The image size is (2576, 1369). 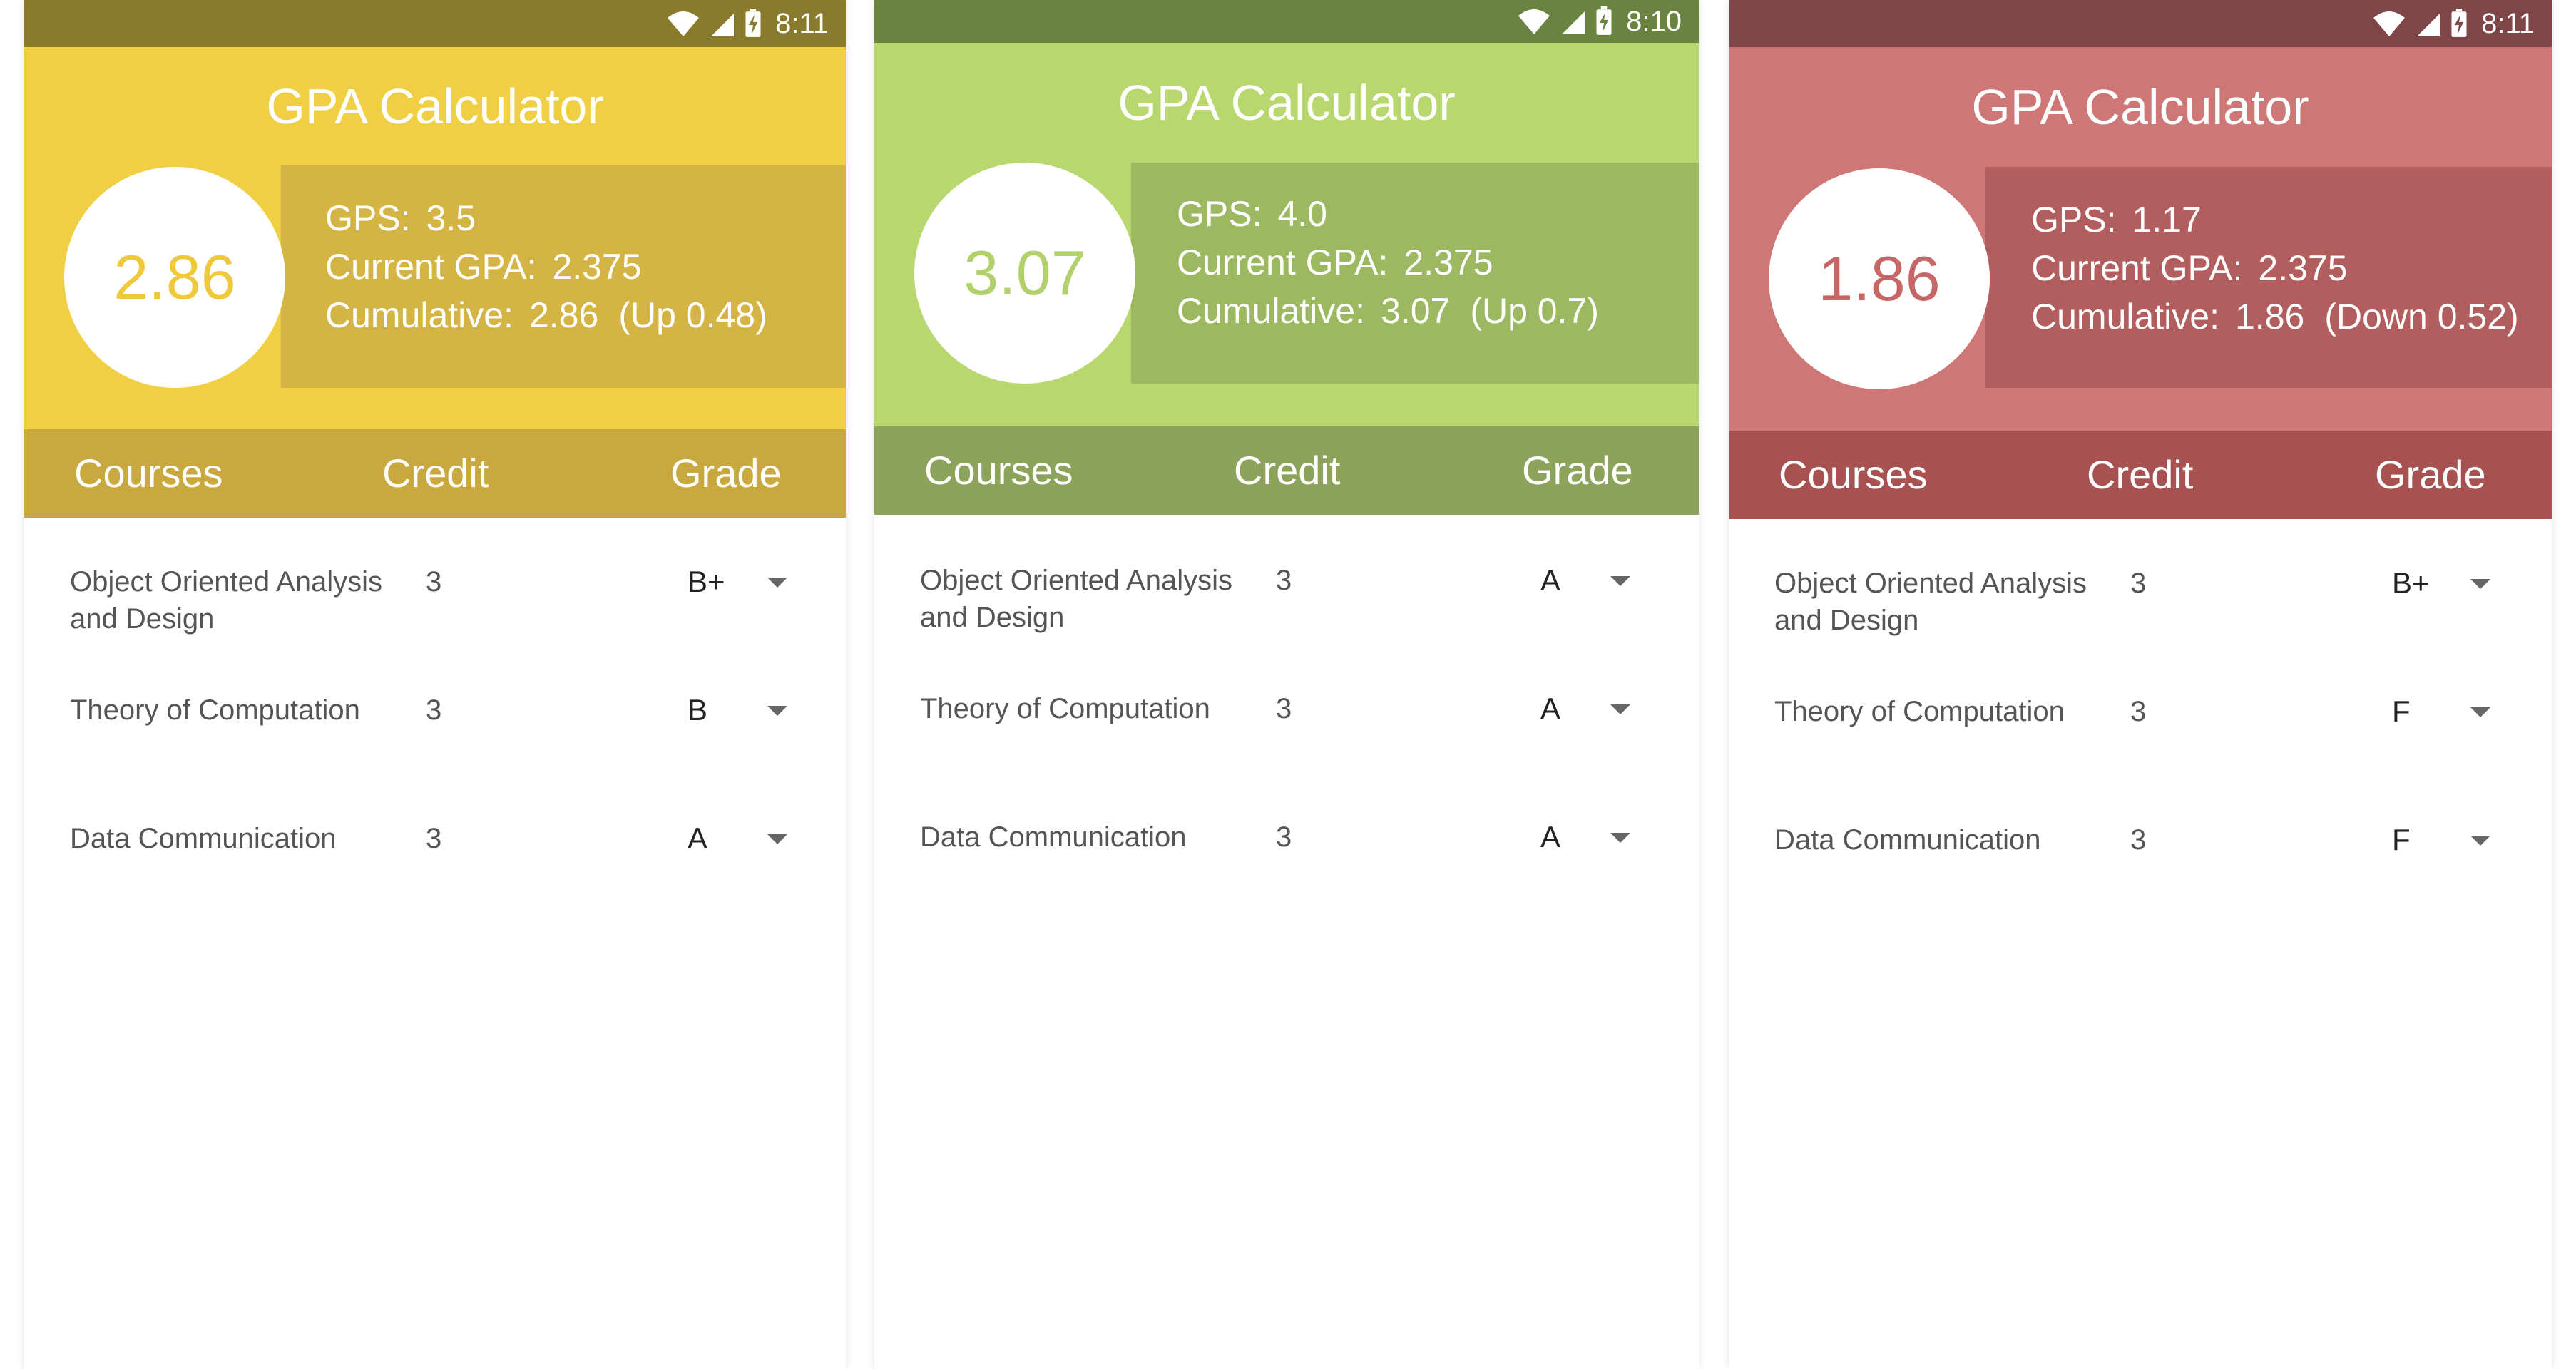 I want to click on status-bar: 8:10, so click(x=1286, y=21).